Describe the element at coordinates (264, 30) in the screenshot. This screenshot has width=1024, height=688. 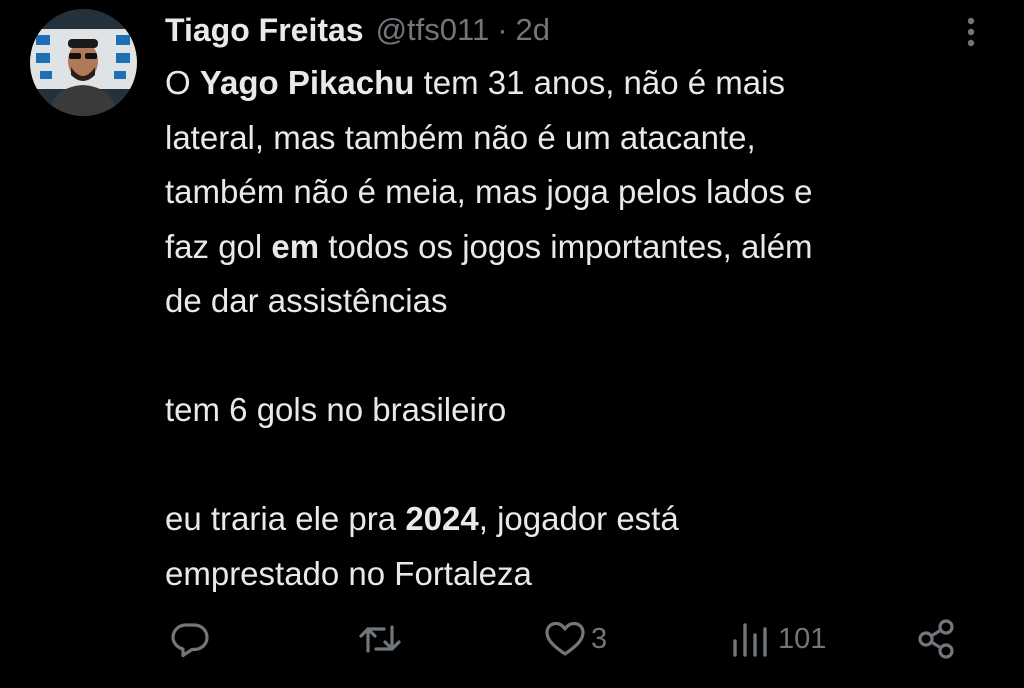
I see `author-name: Tiago Freitas` at that location.